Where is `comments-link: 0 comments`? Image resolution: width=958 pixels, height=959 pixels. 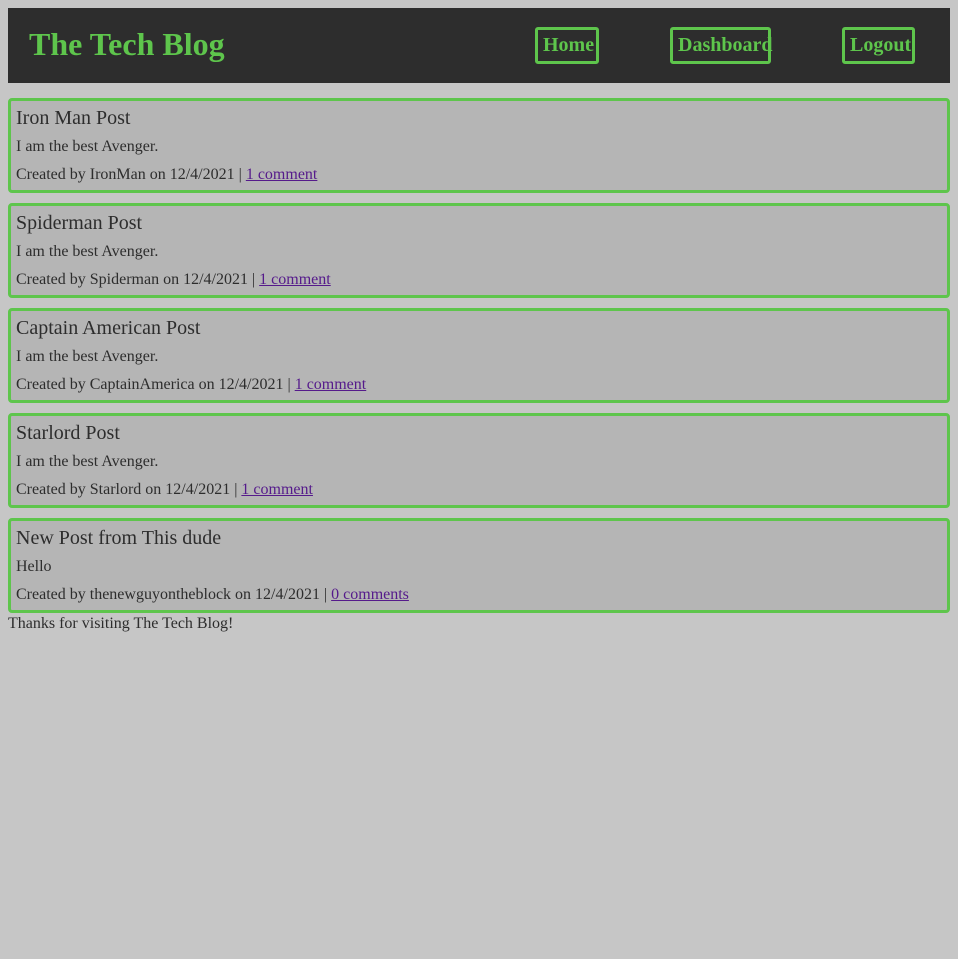 comments-link: 0 comments is located at coordinates (370, 594).